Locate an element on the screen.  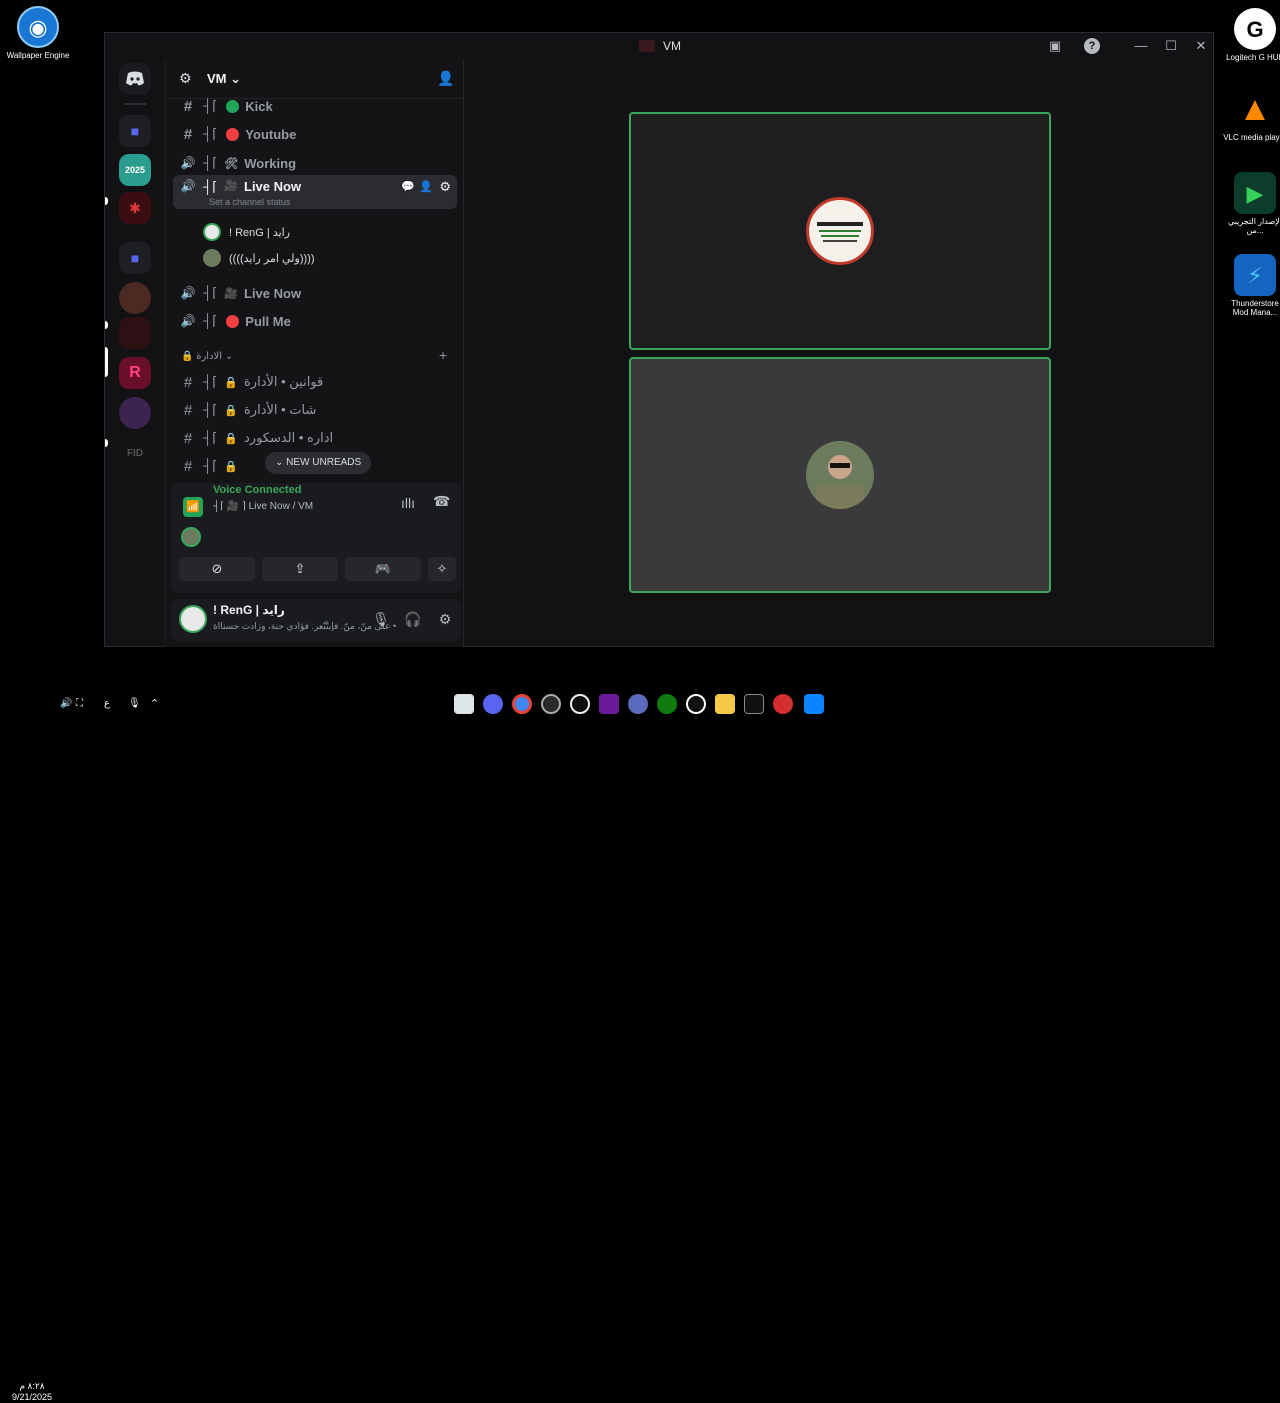
microphone-icon: 🎙 is located at coordinates (381, 619).